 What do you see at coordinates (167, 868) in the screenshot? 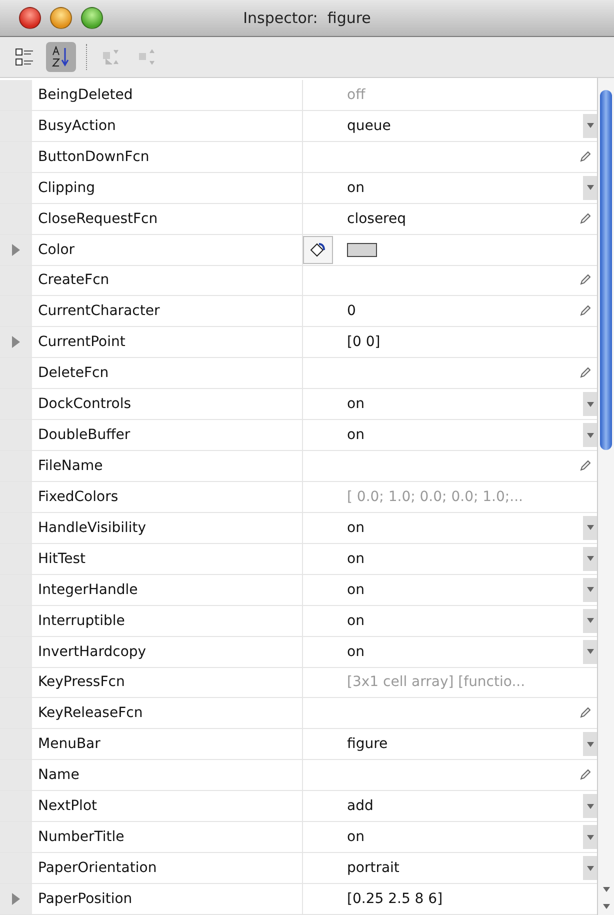
I see `property-name: PaperOrientation` at bounding box center [167, 868].